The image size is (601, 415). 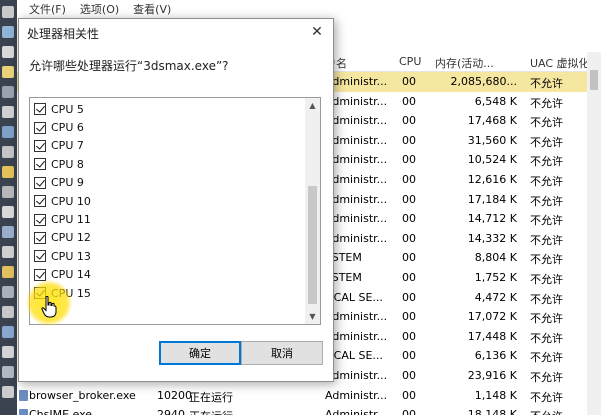 I want to click on cpu-list-item: CPU 7, so click(x=168, y=146).